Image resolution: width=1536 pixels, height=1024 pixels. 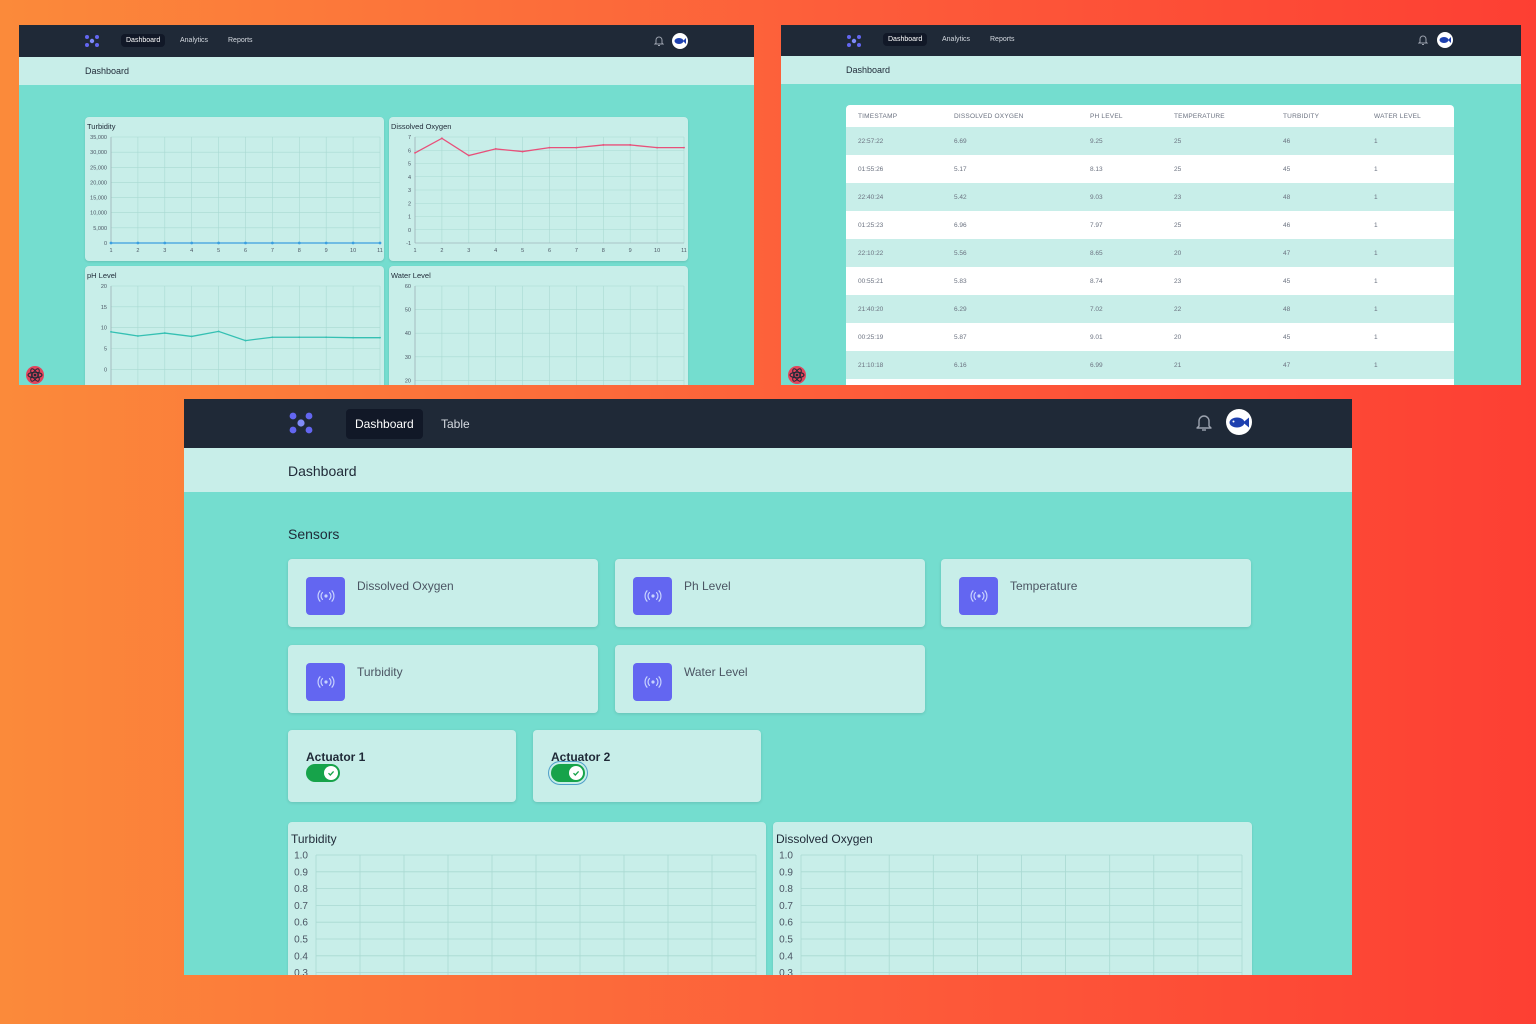 I want to click on column-header-timestamp: Timestamp, so click(x=899, y=116).